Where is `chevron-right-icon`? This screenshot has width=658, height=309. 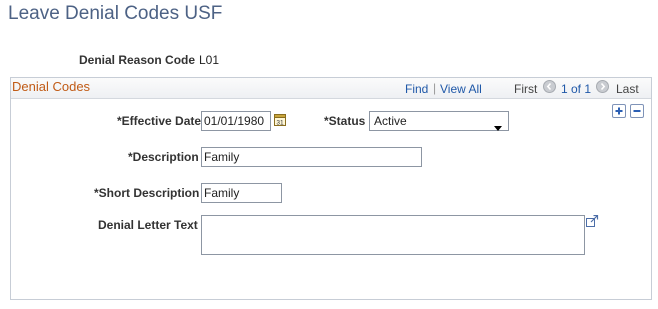
chevron-right-icon is located at coordinates (602, 86).